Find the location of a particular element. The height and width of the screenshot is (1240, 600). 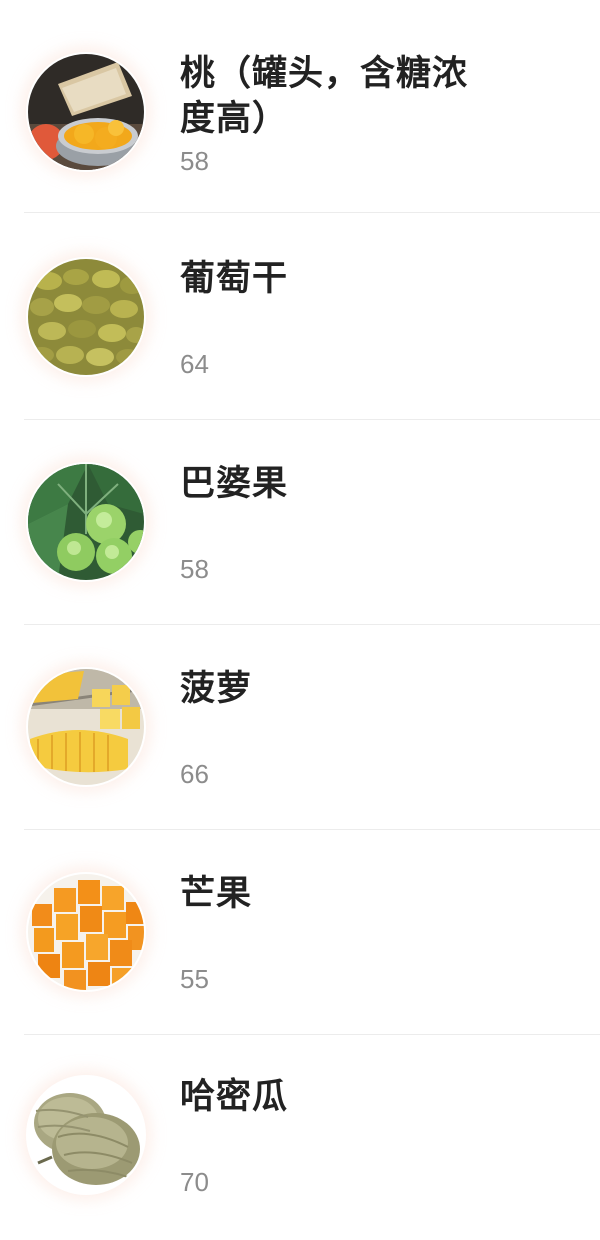

pawpaw-image is located at coordinates (86, 522).